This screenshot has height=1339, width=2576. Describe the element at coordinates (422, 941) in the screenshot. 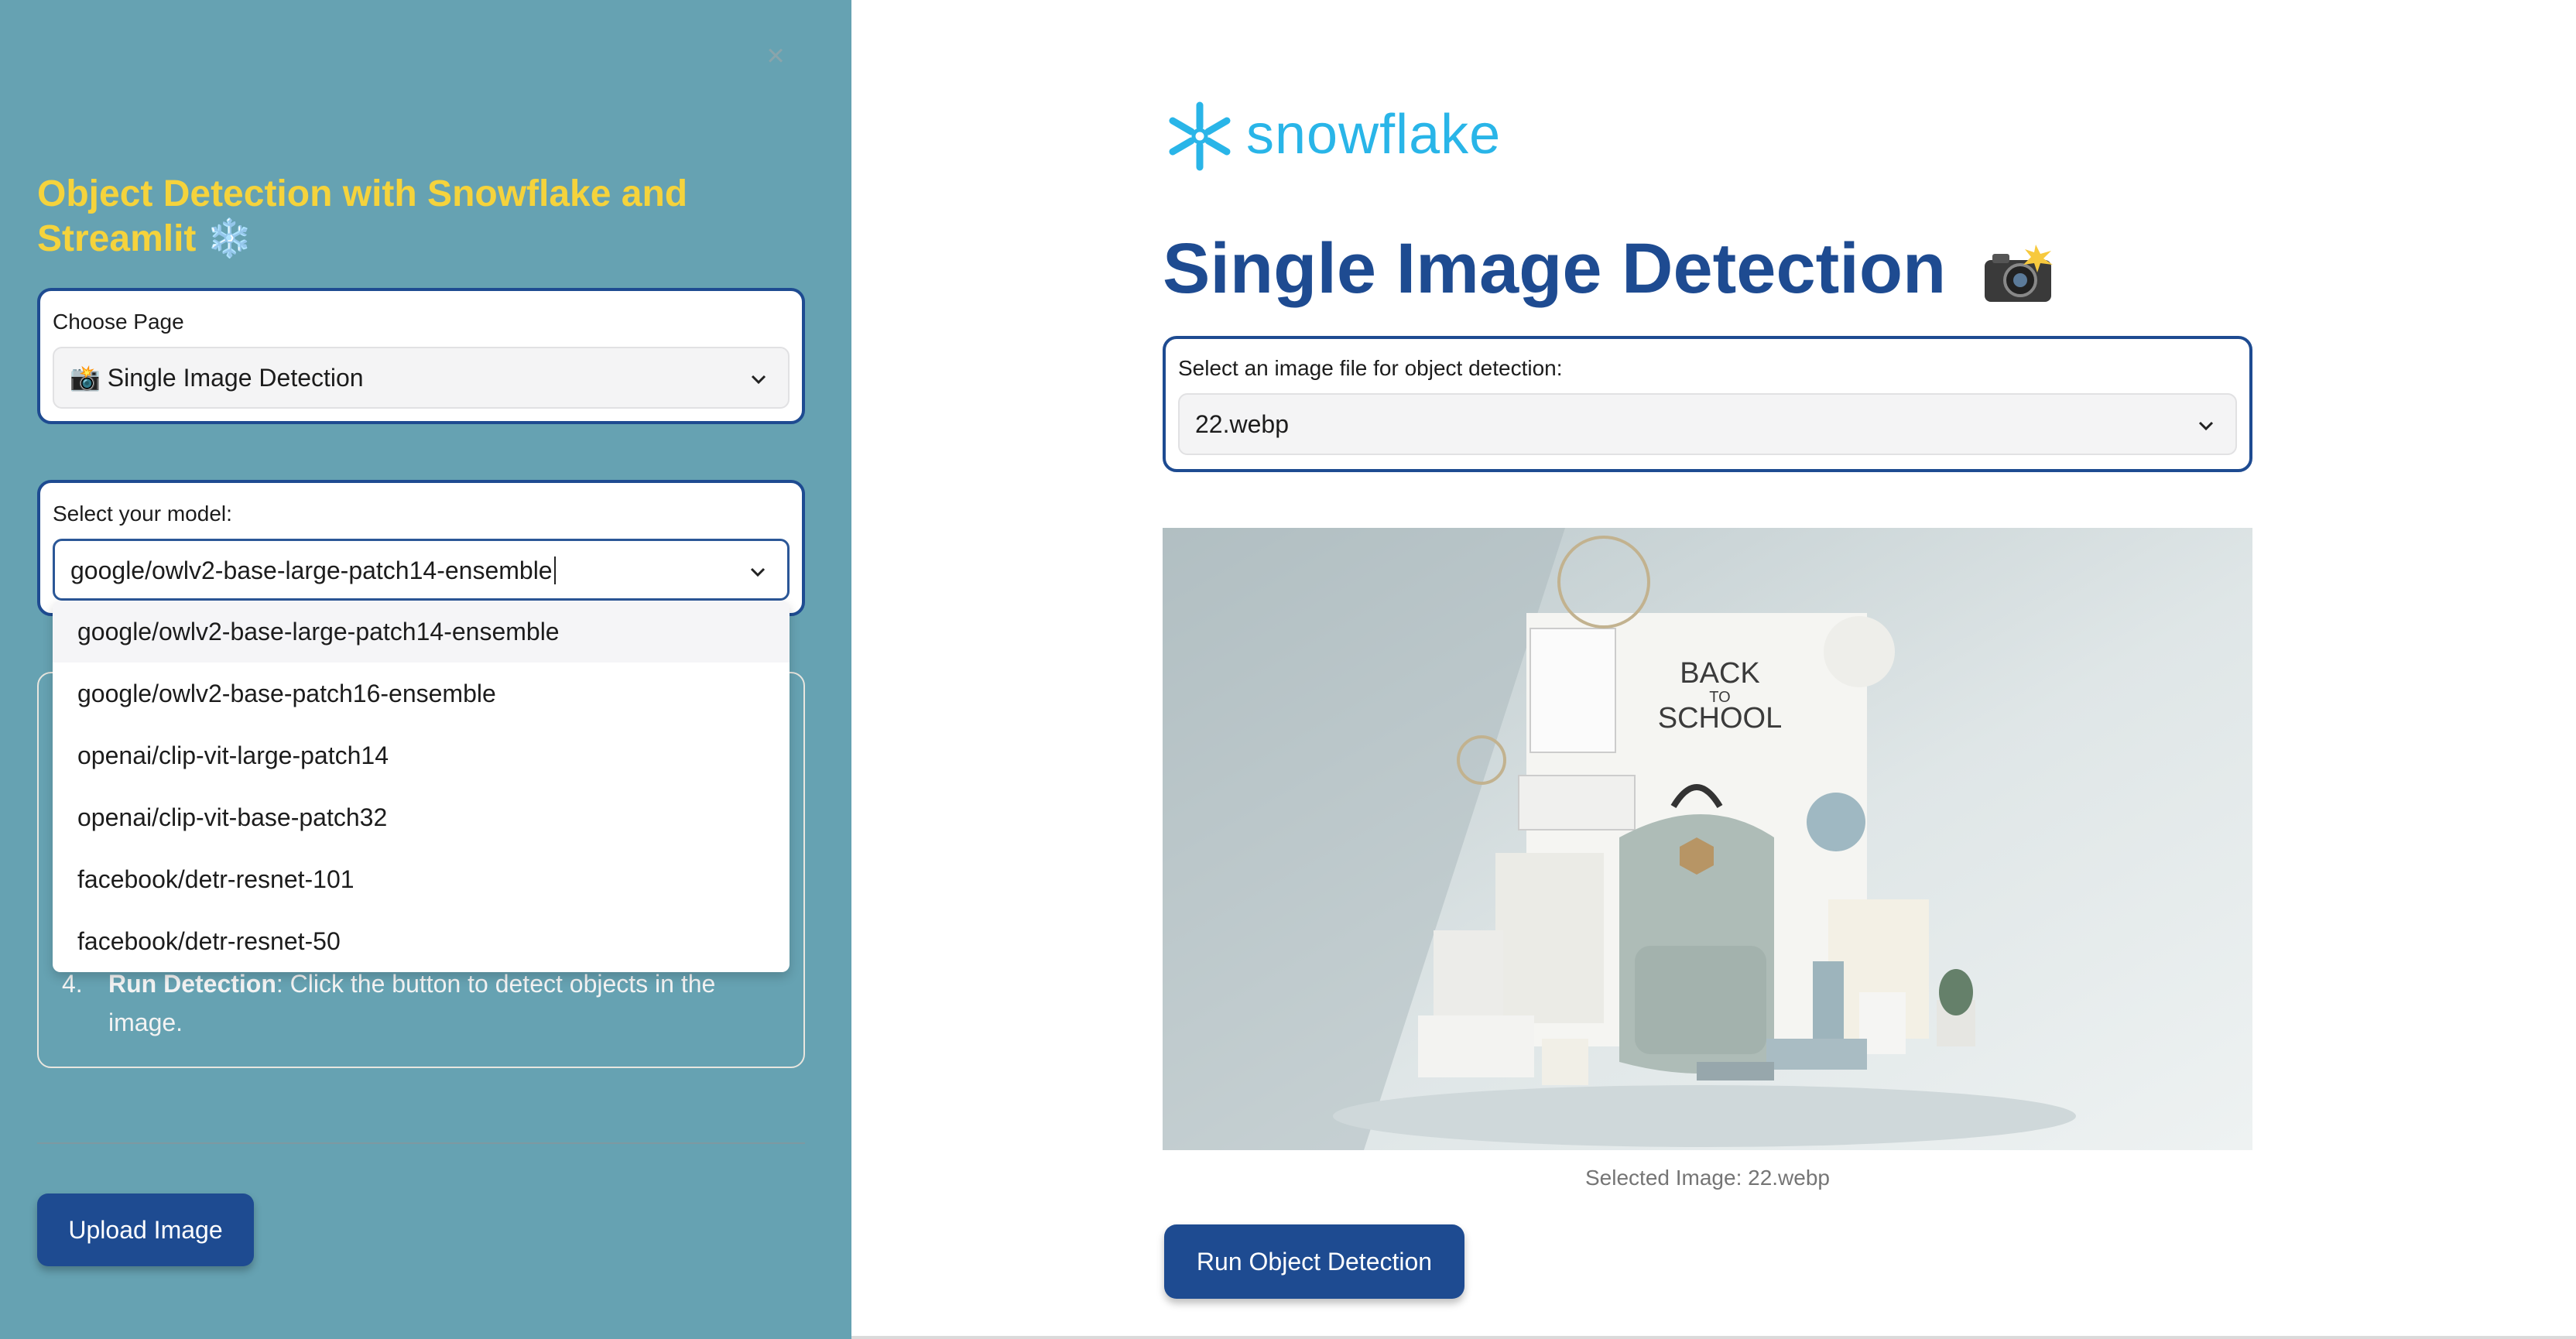

I see `dropdown-option: facebook/detr-resnet-50` at that location.